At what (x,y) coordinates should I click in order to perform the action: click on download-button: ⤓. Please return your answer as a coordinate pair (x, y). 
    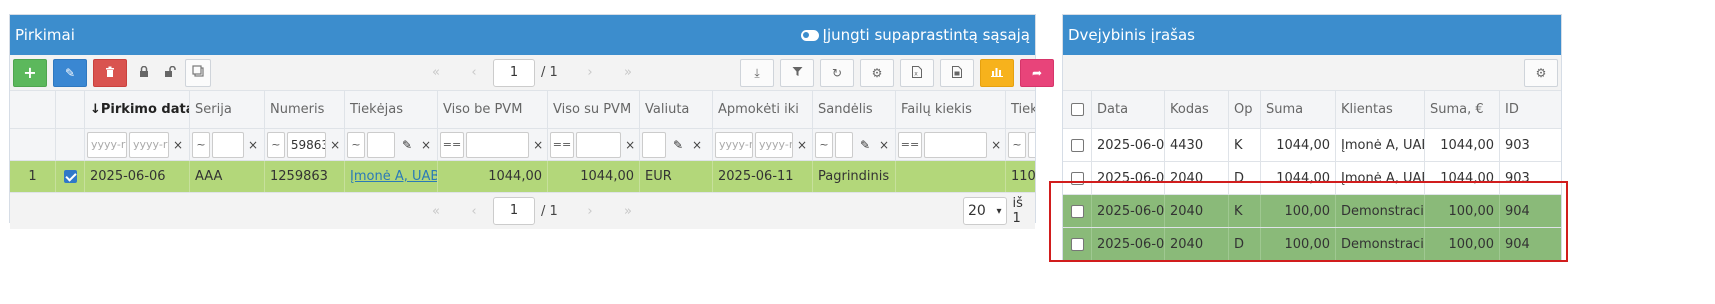
    Looking at the image, I should click on (757, 73).